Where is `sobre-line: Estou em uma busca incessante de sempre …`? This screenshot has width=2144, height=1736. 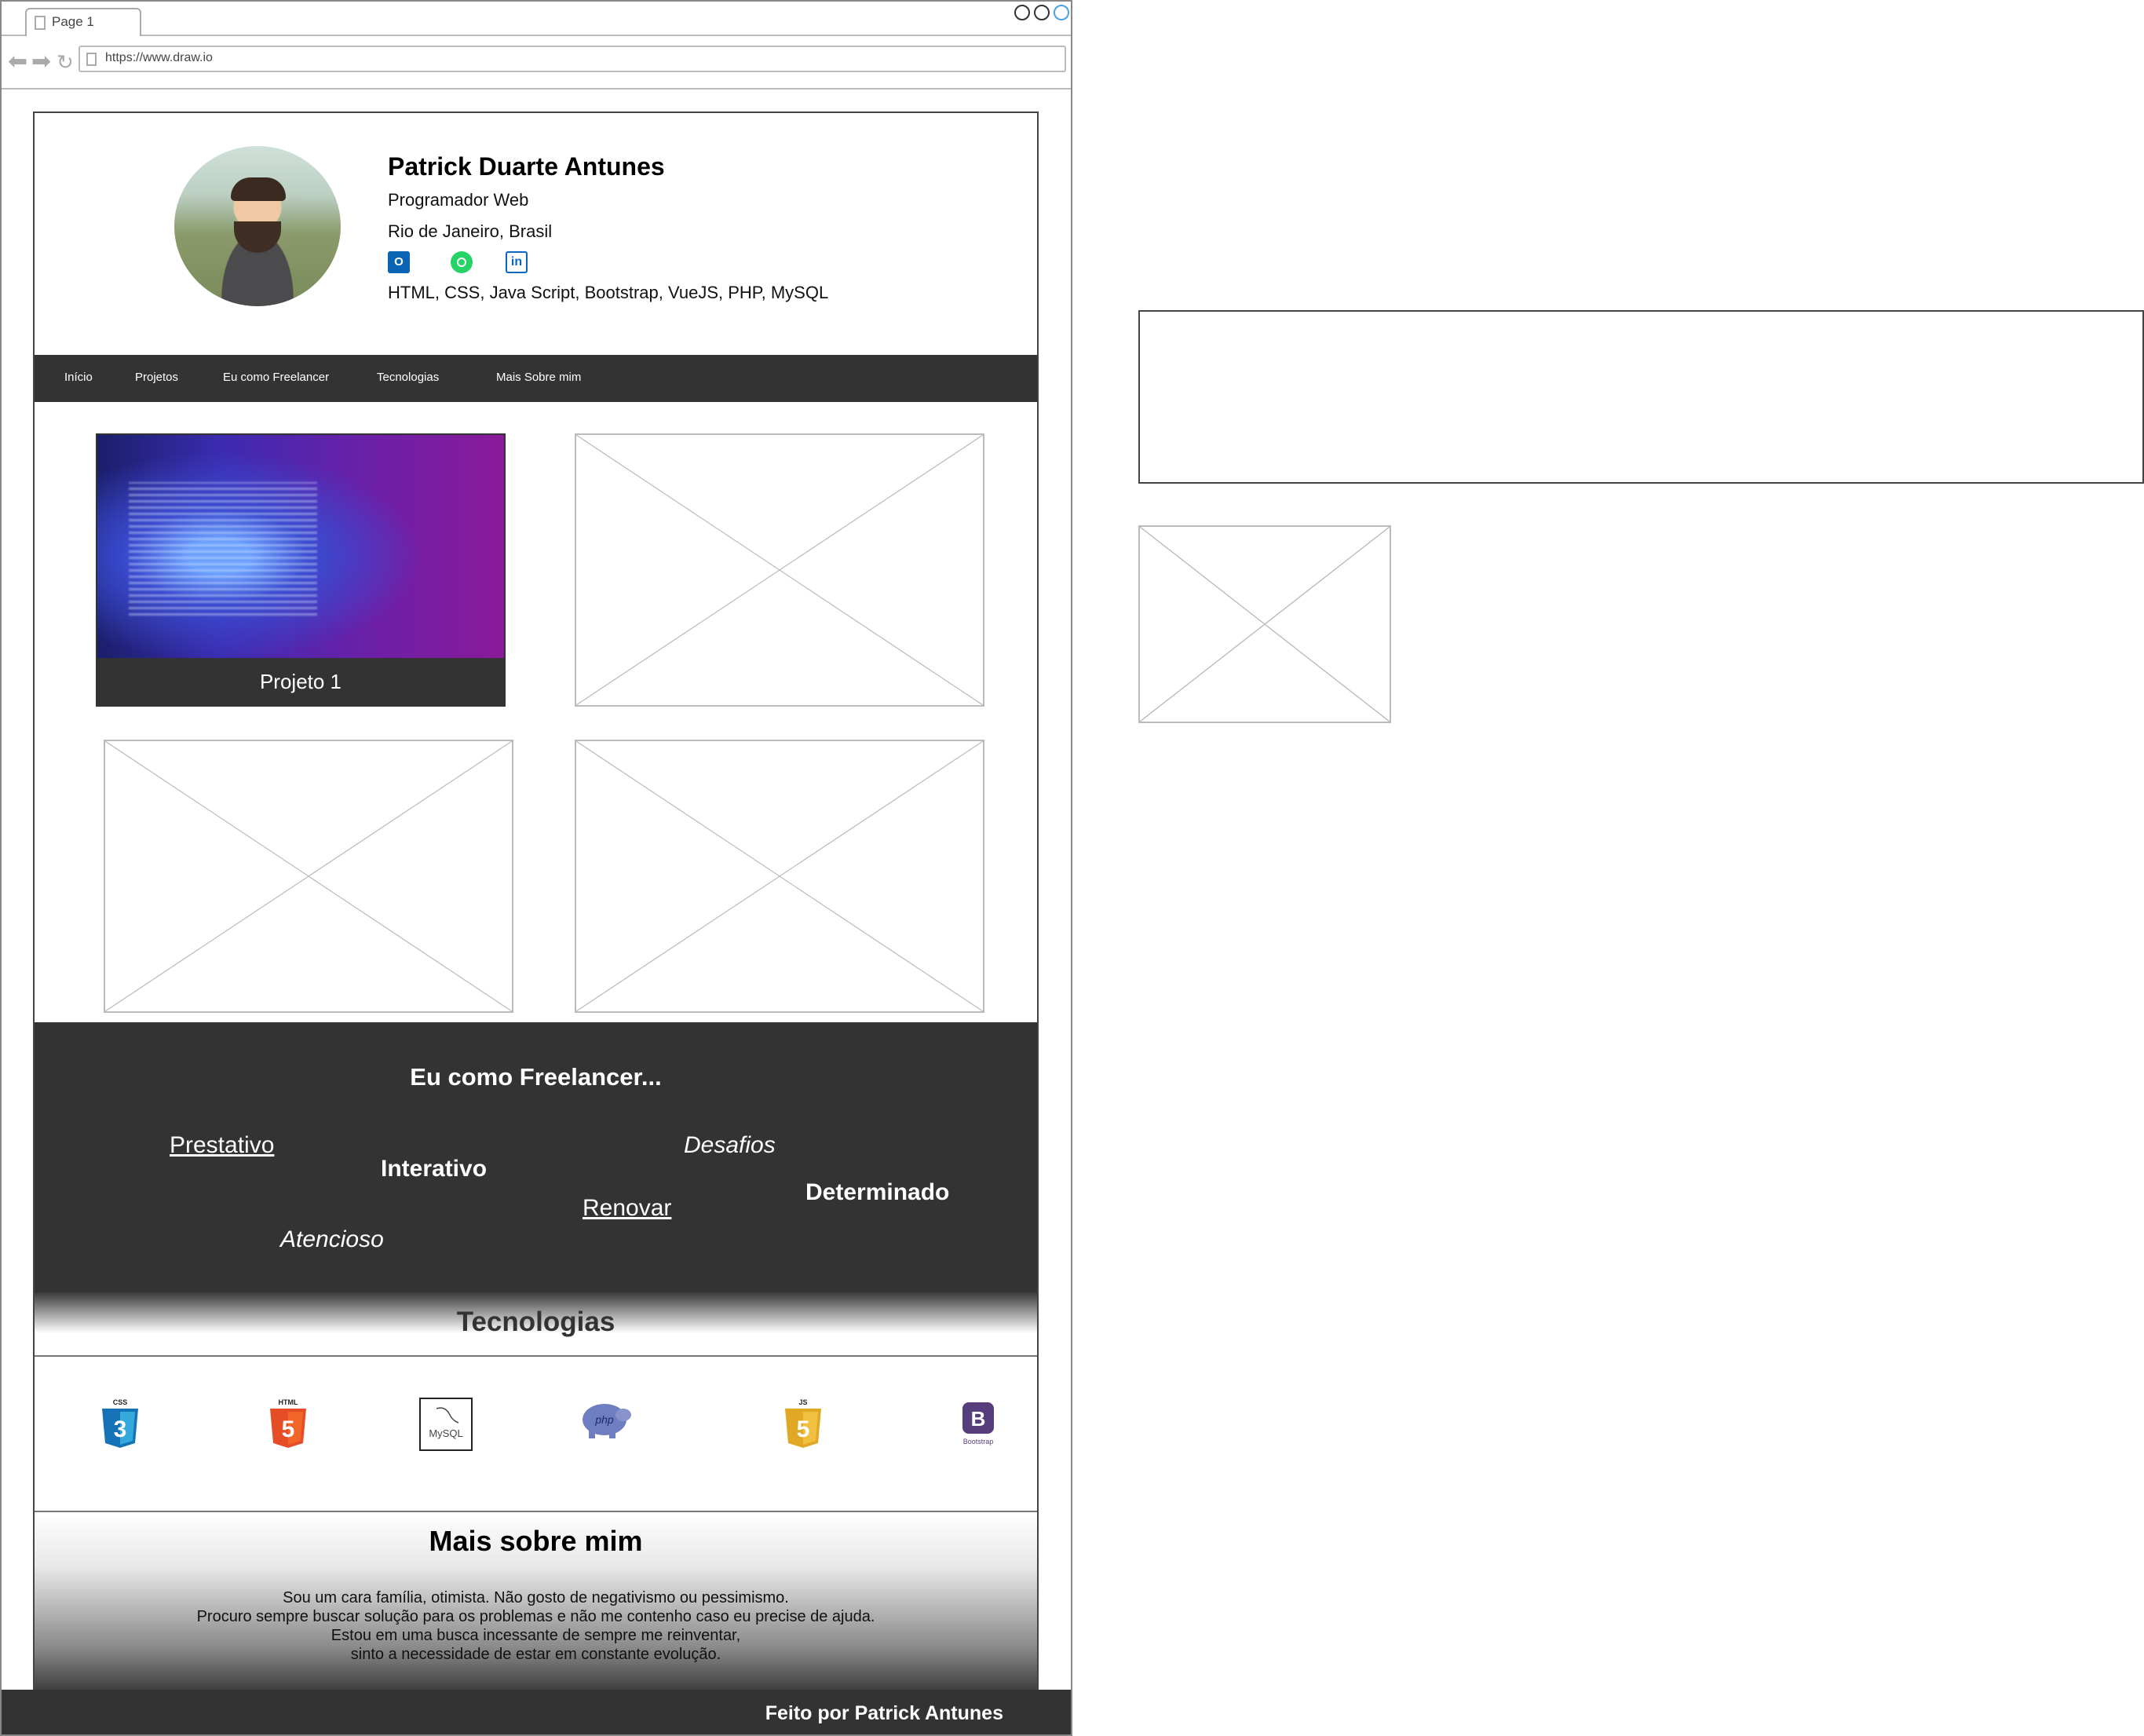
sobre-line: Estou em uma busca incessante de sempre … is located at coordinates (536, 1635).